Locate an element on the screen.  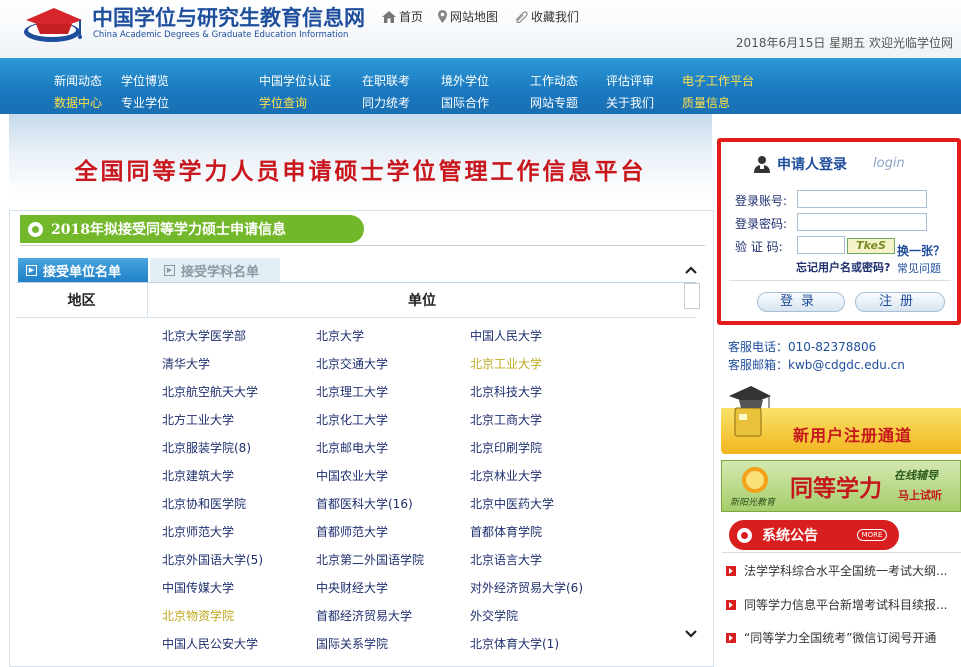
table-row: 北方工业大学 北京化工大学 北京工商大学 is located at coordinates (422, 425).